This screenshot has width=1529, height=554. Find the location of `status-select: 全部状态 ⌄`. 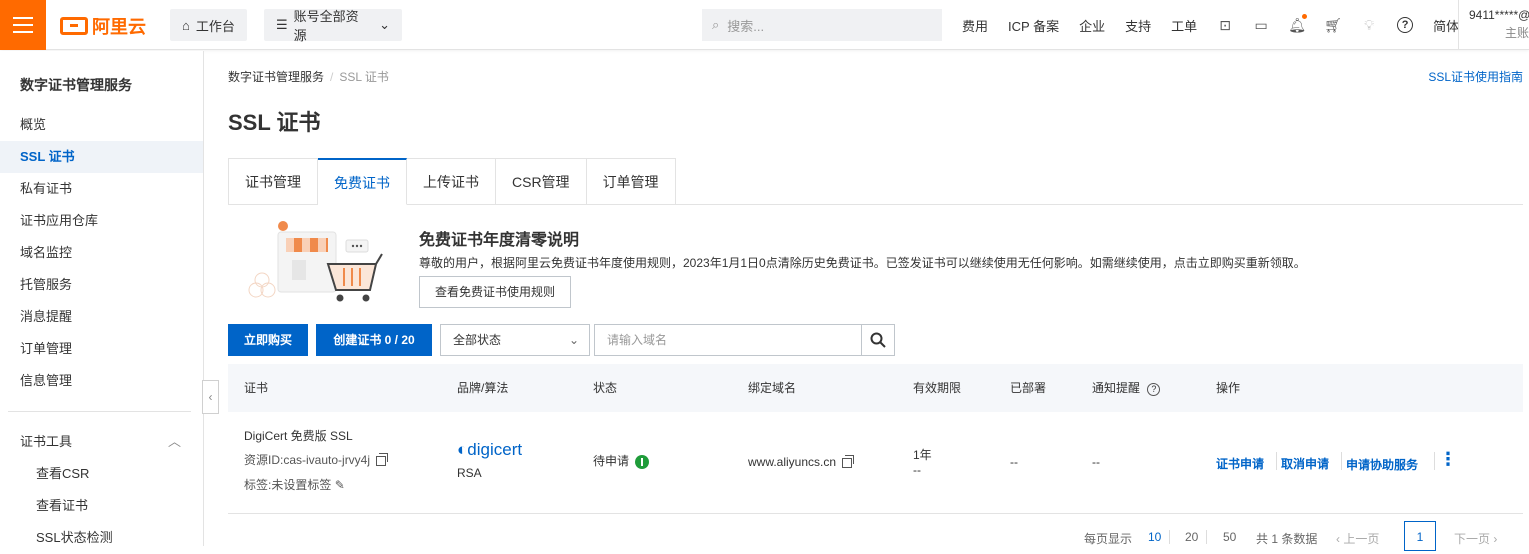

status-select: 全部状态 ⌄ is located at coordinates (515, 340).